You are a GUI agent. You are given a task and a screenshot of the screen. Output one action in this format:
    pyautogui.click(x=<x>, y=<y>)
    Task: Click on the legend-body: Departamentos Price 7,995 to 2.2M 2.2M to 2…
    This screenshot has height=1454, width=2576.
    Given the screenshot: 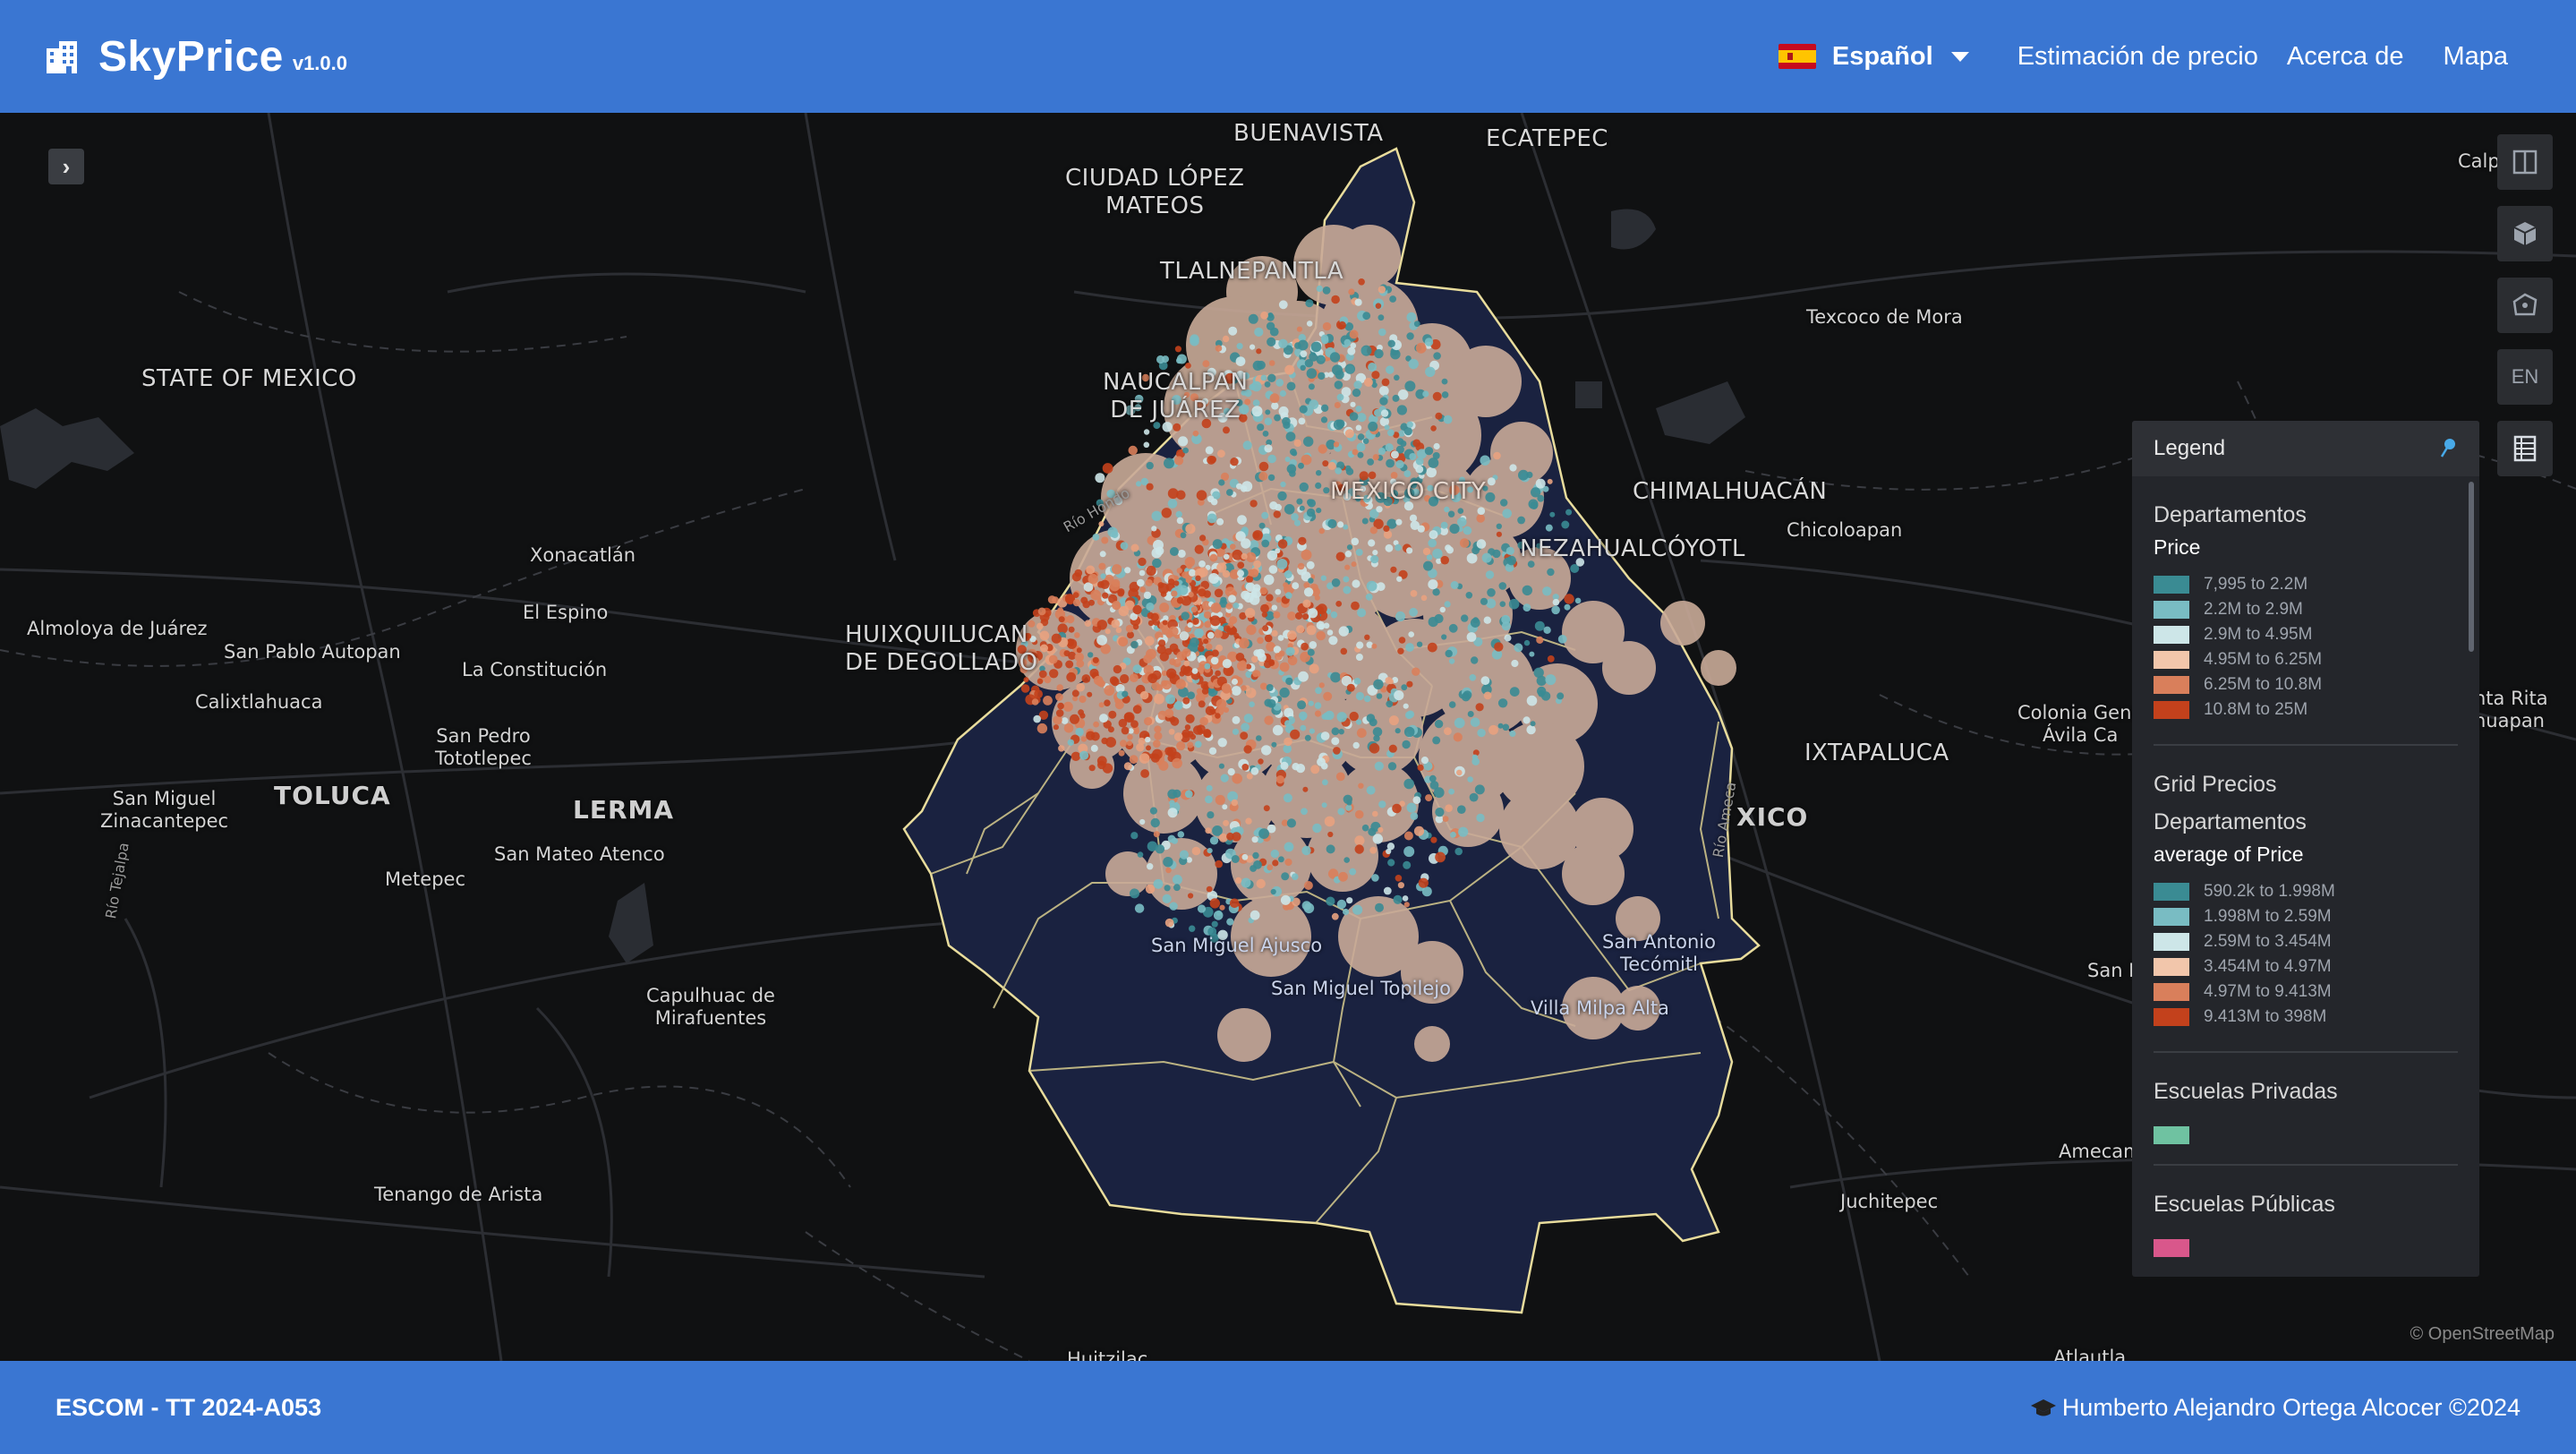 What is the action you would take?
    pyautogui.click(x=2305, y=876)
    